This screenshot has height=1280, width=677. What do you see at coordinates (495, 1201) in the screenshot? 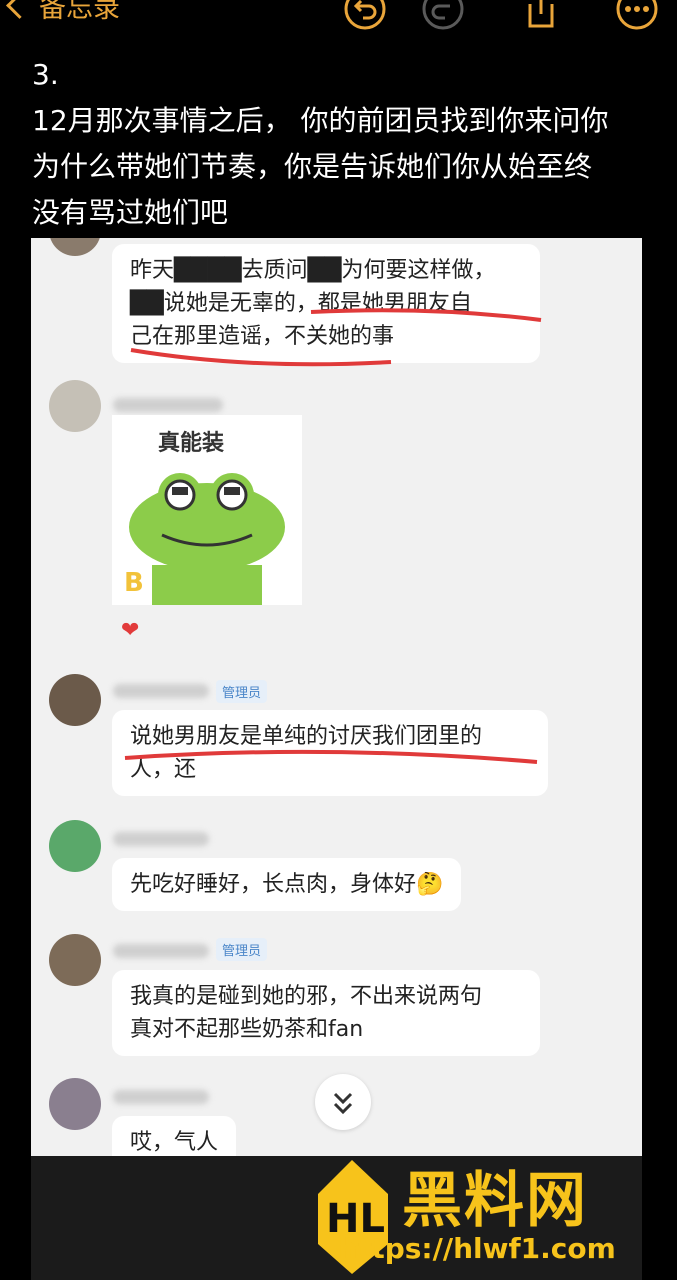
I see `brand-name: 黑料网` at bounding box center [495, 1201].